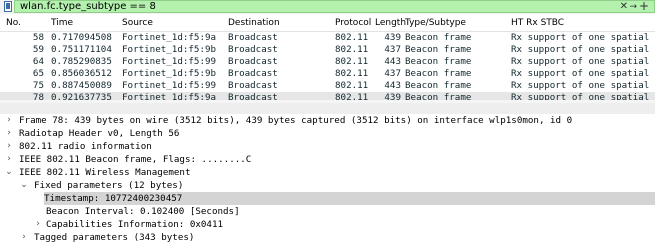  Describe the element at coordinates (81, 61) in the screenshot. I see `packet-time: 0.785290835` at that location.